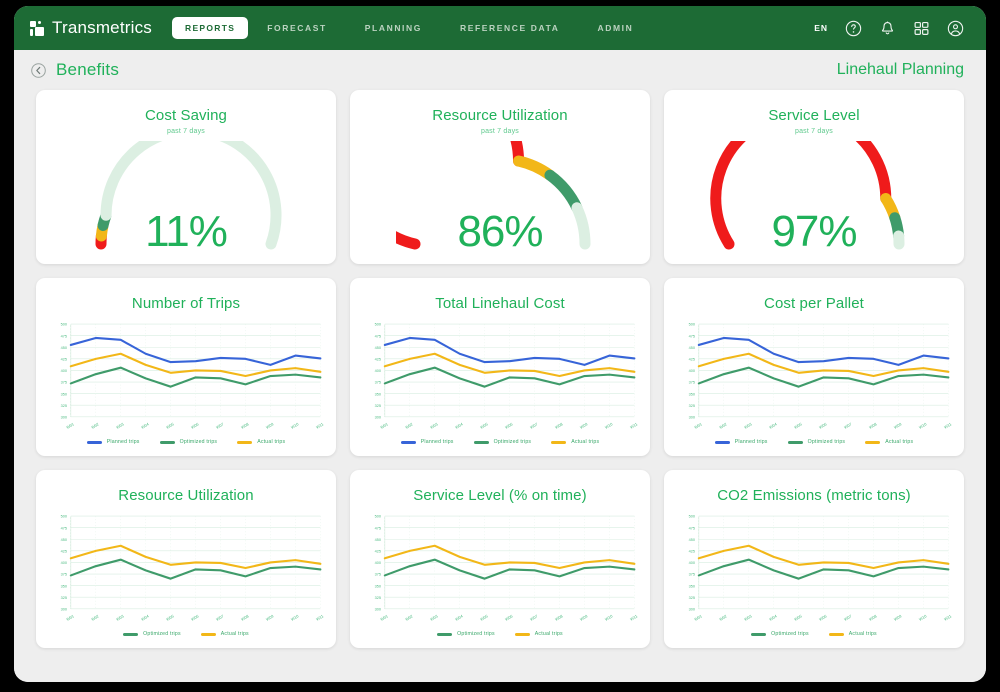  I want to click on page-header: Benefits Linehaul Planning, so click(500, 70).